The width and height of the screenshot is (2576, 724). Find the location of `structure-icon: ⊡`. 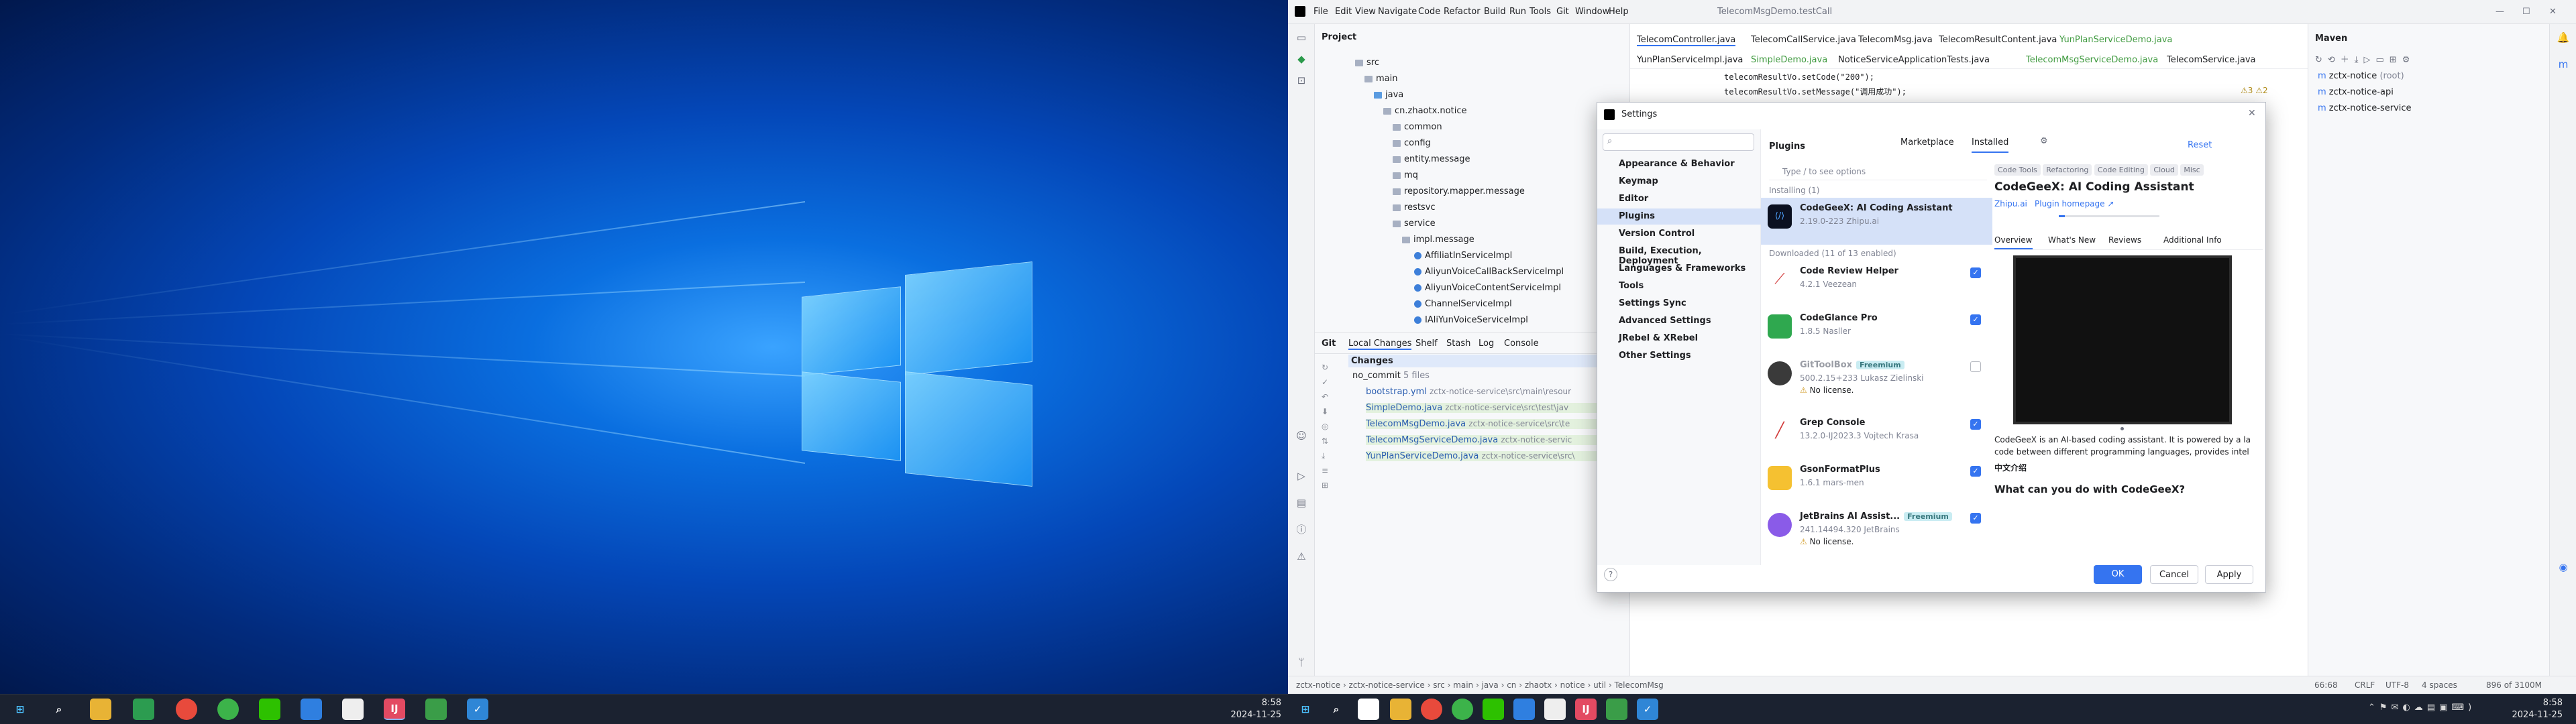

structure-icon: ⊡ is located at coordinates (1301, 80).